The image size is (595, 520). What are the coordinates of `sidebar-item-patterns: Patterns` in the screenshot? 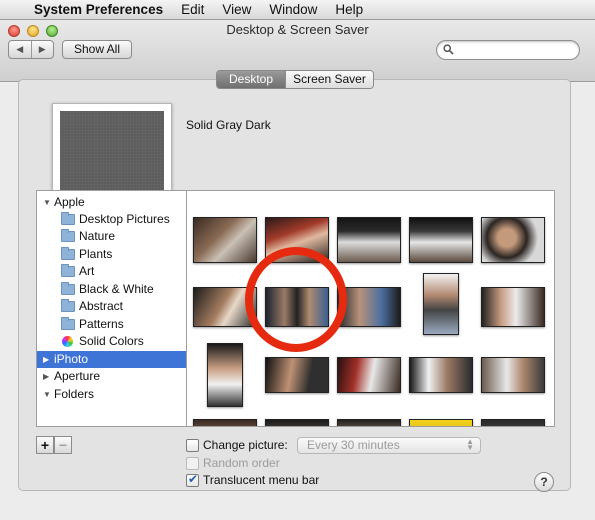 It's located at (111, 324).